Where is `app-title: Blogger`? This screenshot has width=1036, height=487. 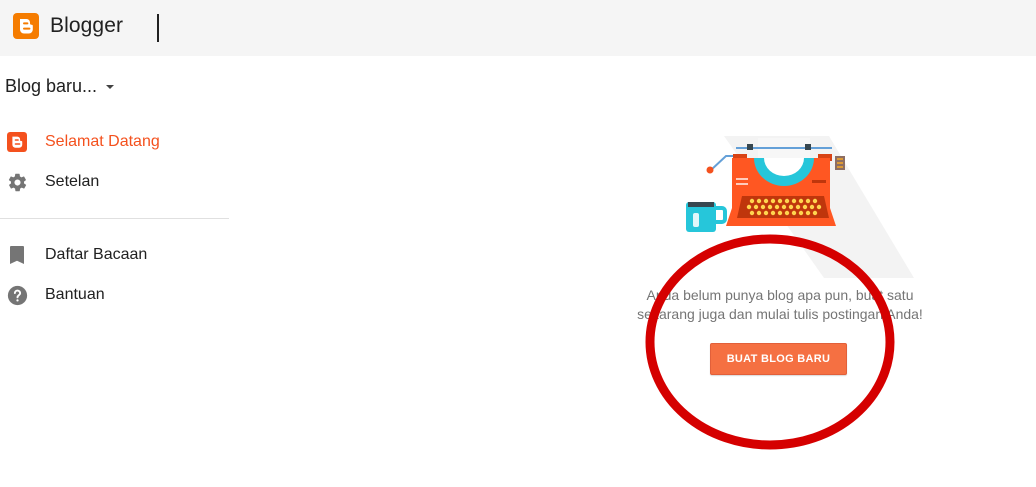 app-title: Blogger is located at coordinates (86, 26).